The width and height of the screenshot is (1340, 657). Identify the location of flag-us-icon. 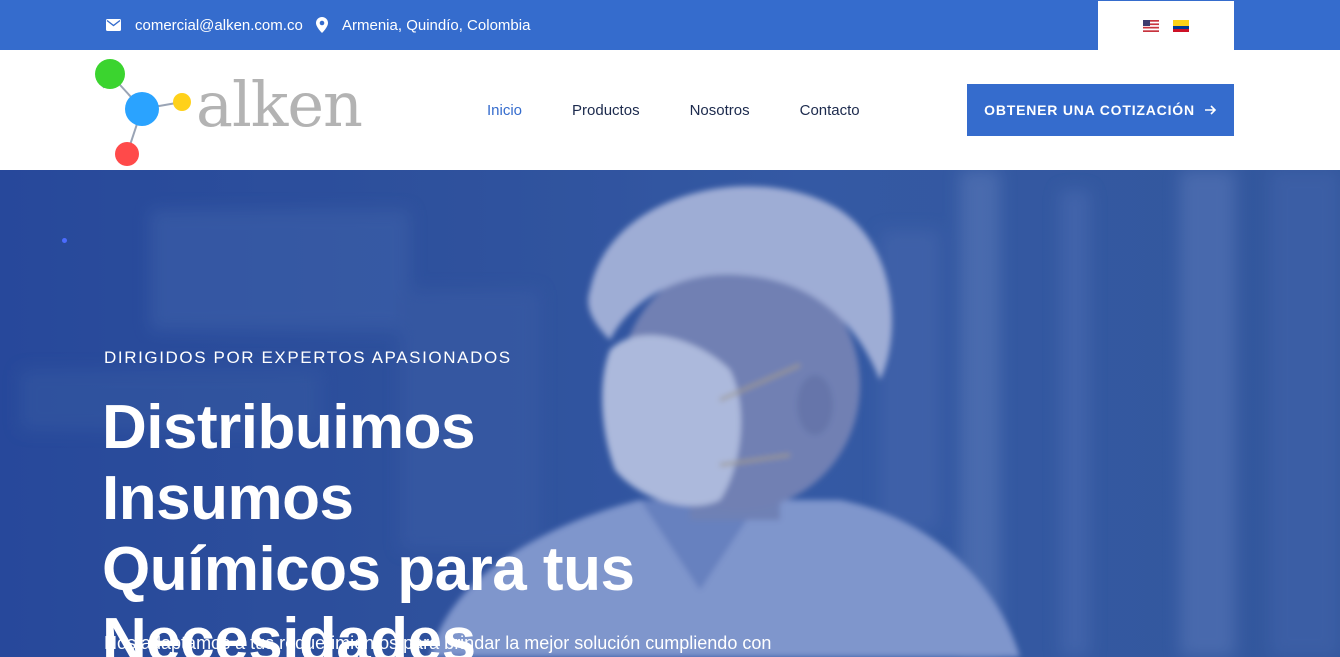
(1151, 25).